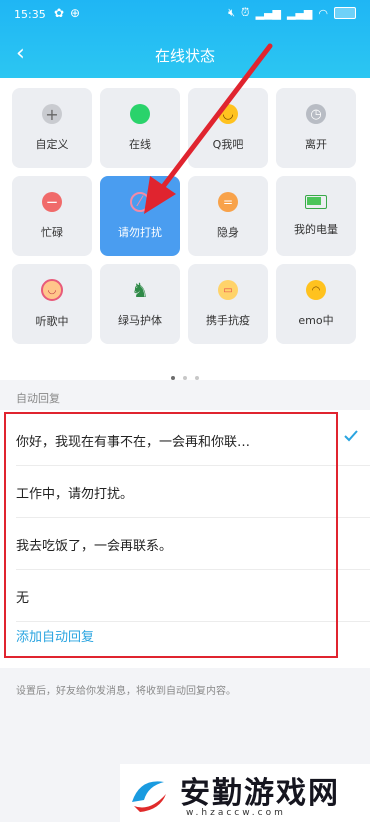 The width and height of the screenshot is (370, 822). What do you see at coordinates (228, 304) in the screenshot?
I see `tile-fight-epidemic: ▭ 携手抗疫` at bounding box center [228, 304].